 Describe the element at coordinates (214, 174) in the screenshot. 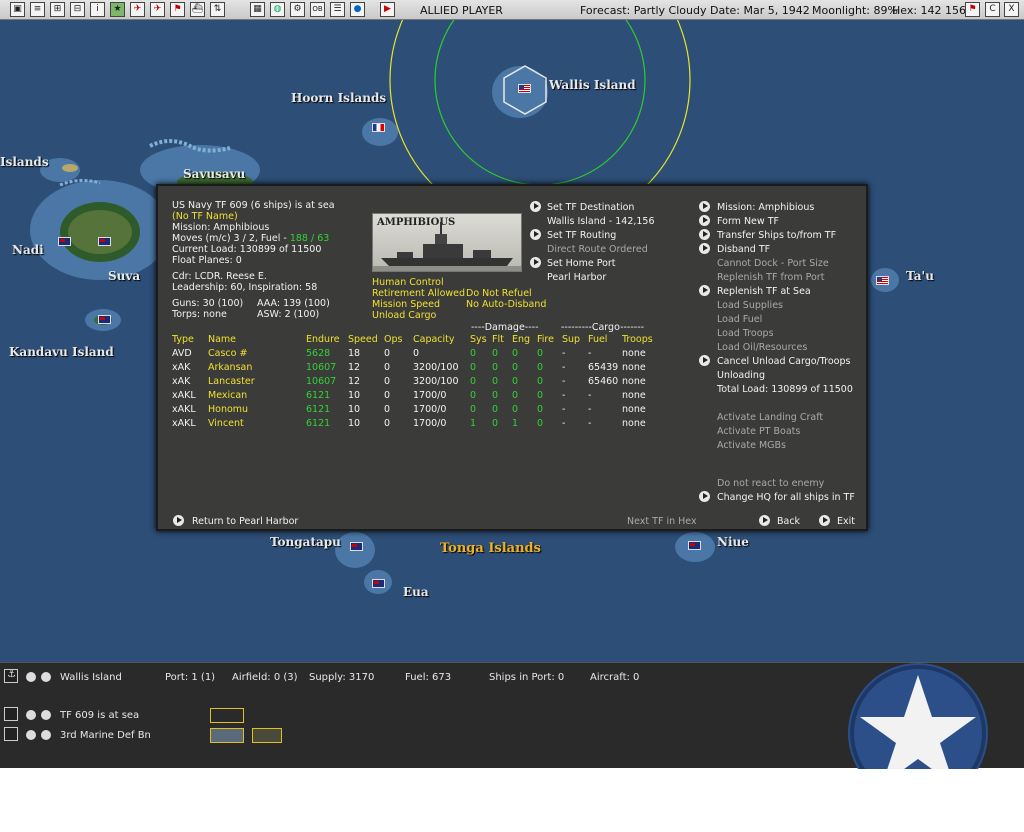

I see `map-label-savusavu: Savusavu` at that location.